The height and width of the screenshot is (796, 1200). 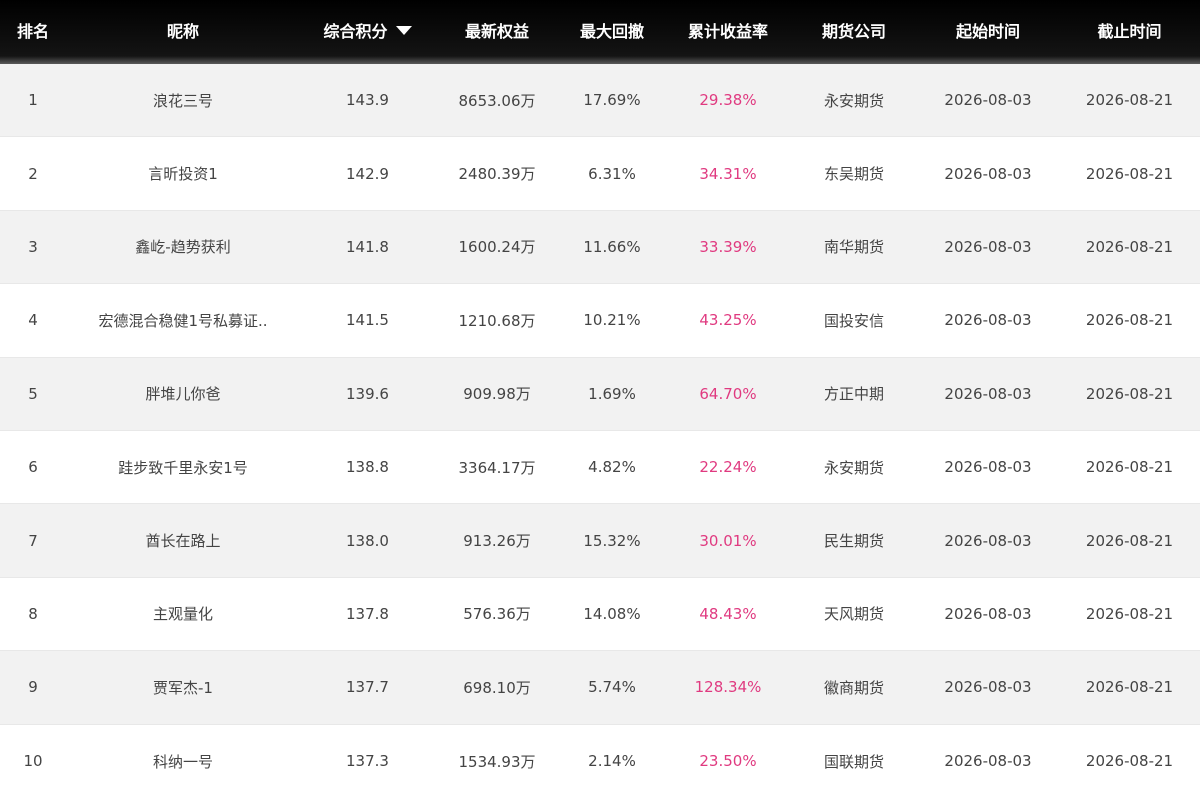 I want to click on rank-cell: 6, so click(x=33, y=467).